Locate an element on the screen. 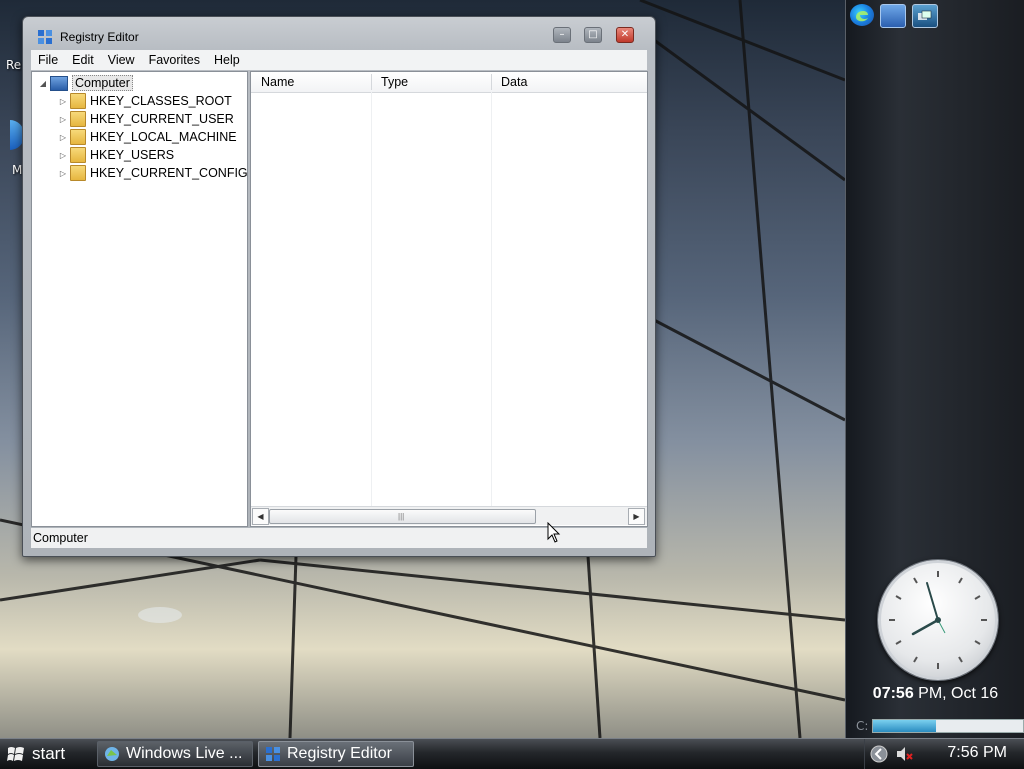 This screenshot has width=1024, height=769. list-header: Name Type Data is located at coordinates (449, 82).